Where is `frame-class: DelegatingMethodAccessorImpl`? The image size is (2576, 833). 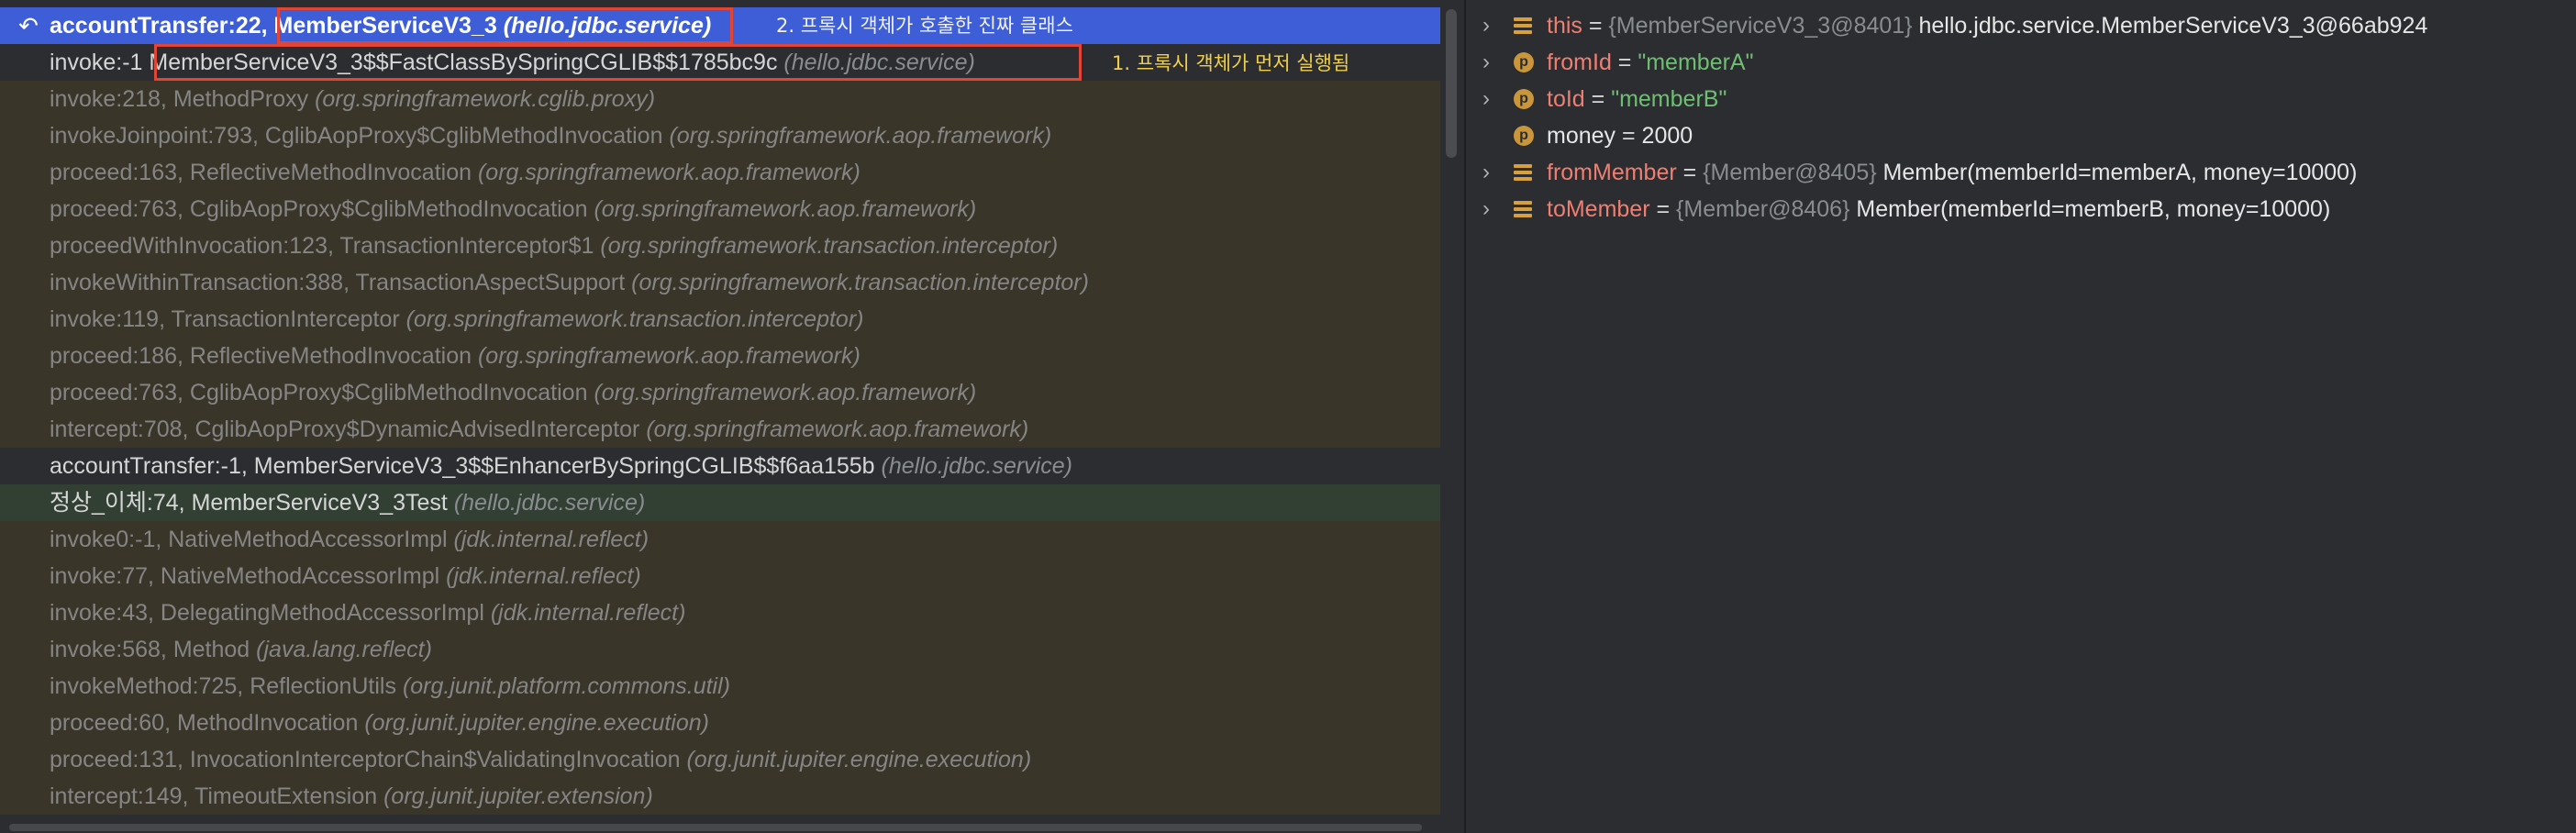
frame-class: DelegatingMethodAccessorImpl is located at coordinates (322, 613).